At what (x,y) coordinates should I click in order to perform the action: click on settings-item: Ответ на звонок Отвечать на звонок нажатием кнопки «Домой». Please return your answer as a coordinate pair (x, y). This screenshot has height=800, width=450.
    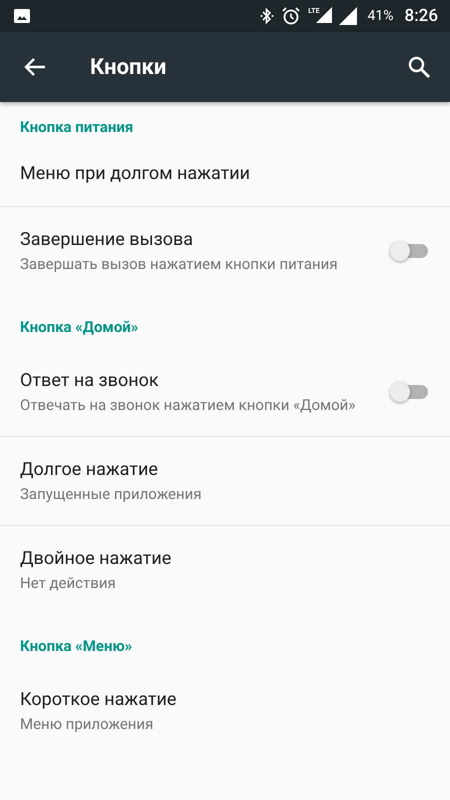
    Looking at the image, I should click on (225, 392).